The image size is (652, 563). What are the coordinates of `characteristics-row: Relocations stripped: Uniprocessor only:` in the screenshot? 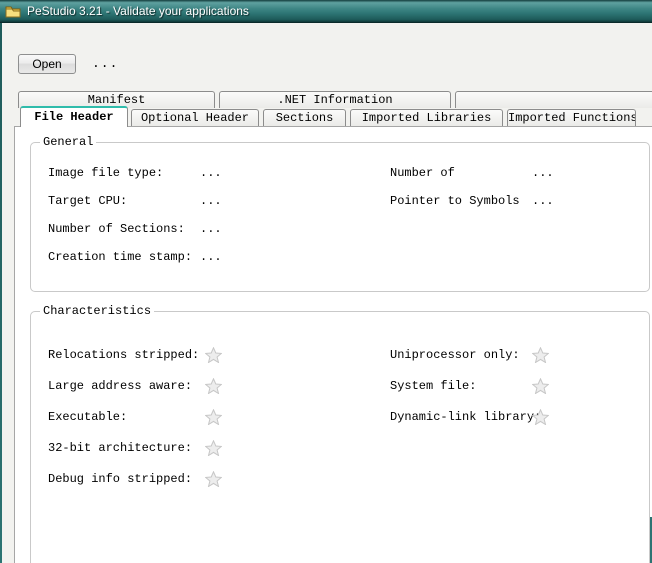 It's located at (348, 354).